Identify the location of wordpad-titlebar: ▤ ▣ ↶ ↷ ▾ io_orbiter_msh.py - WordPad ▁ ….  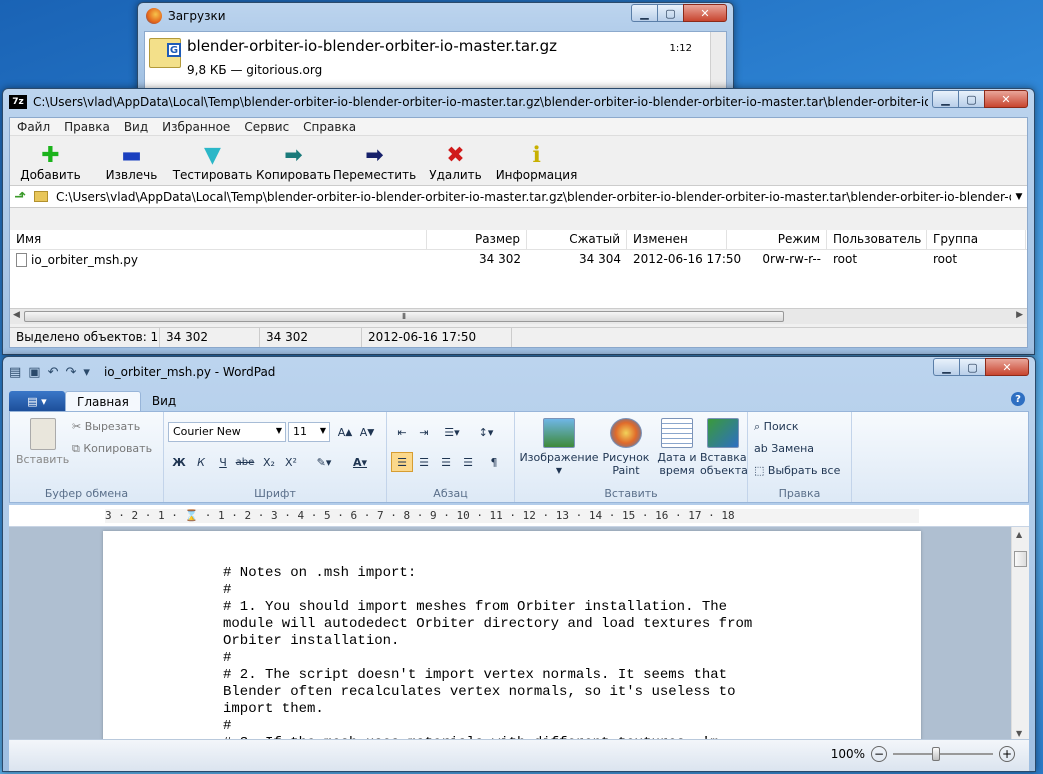
(519, 372).